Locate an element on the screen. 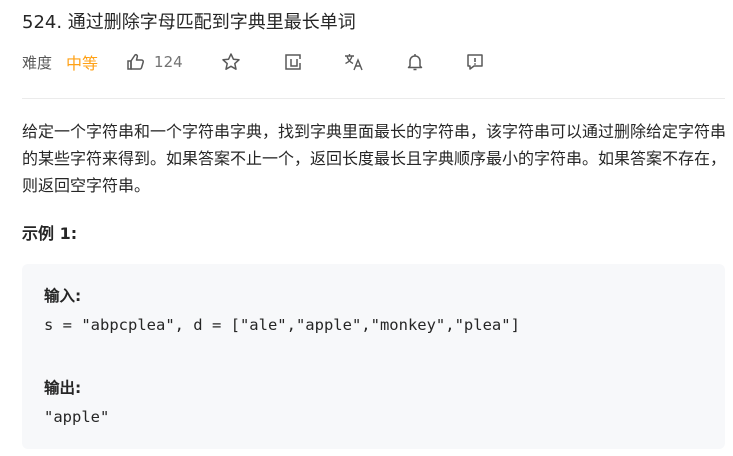  output-value: "apple" is located at coordinates (77, 417).